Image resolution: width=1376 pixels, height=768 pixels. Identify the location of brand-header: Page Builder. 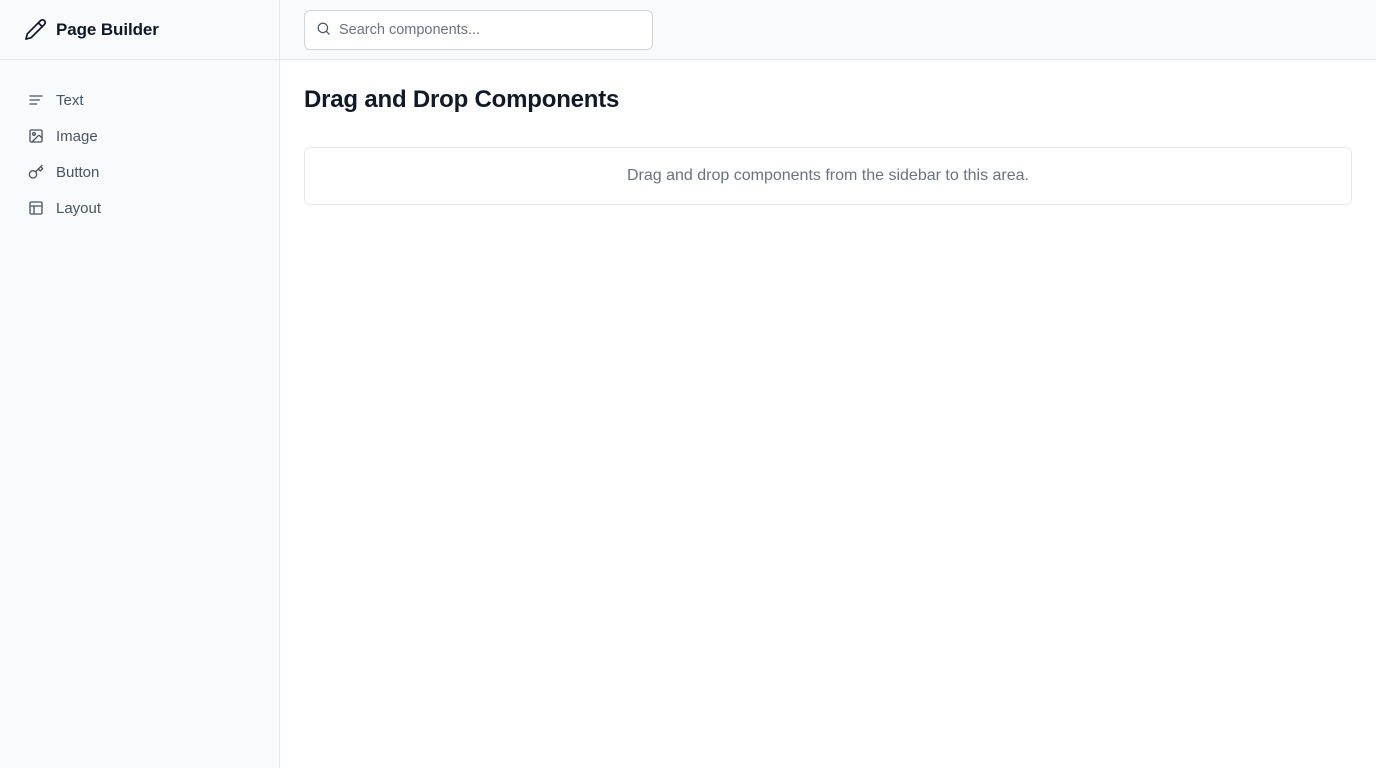
(139, 30).